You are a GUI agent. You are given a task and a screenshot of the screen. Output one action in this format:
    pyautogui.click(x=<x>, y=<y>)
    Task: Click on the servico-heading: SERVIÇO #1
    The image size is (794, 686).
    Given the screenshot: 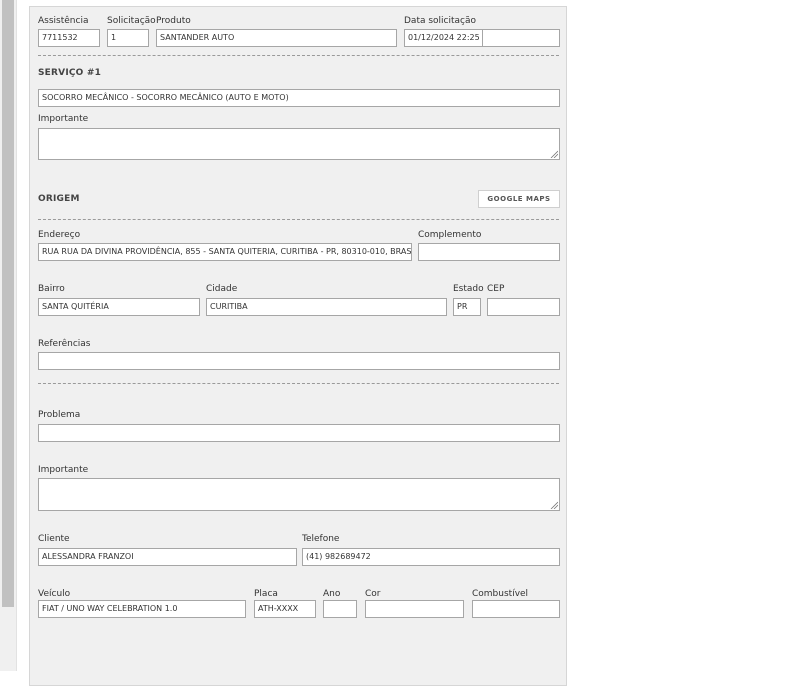 What is the action you would take?
    pyautogui.click(x=70, y=73)
    